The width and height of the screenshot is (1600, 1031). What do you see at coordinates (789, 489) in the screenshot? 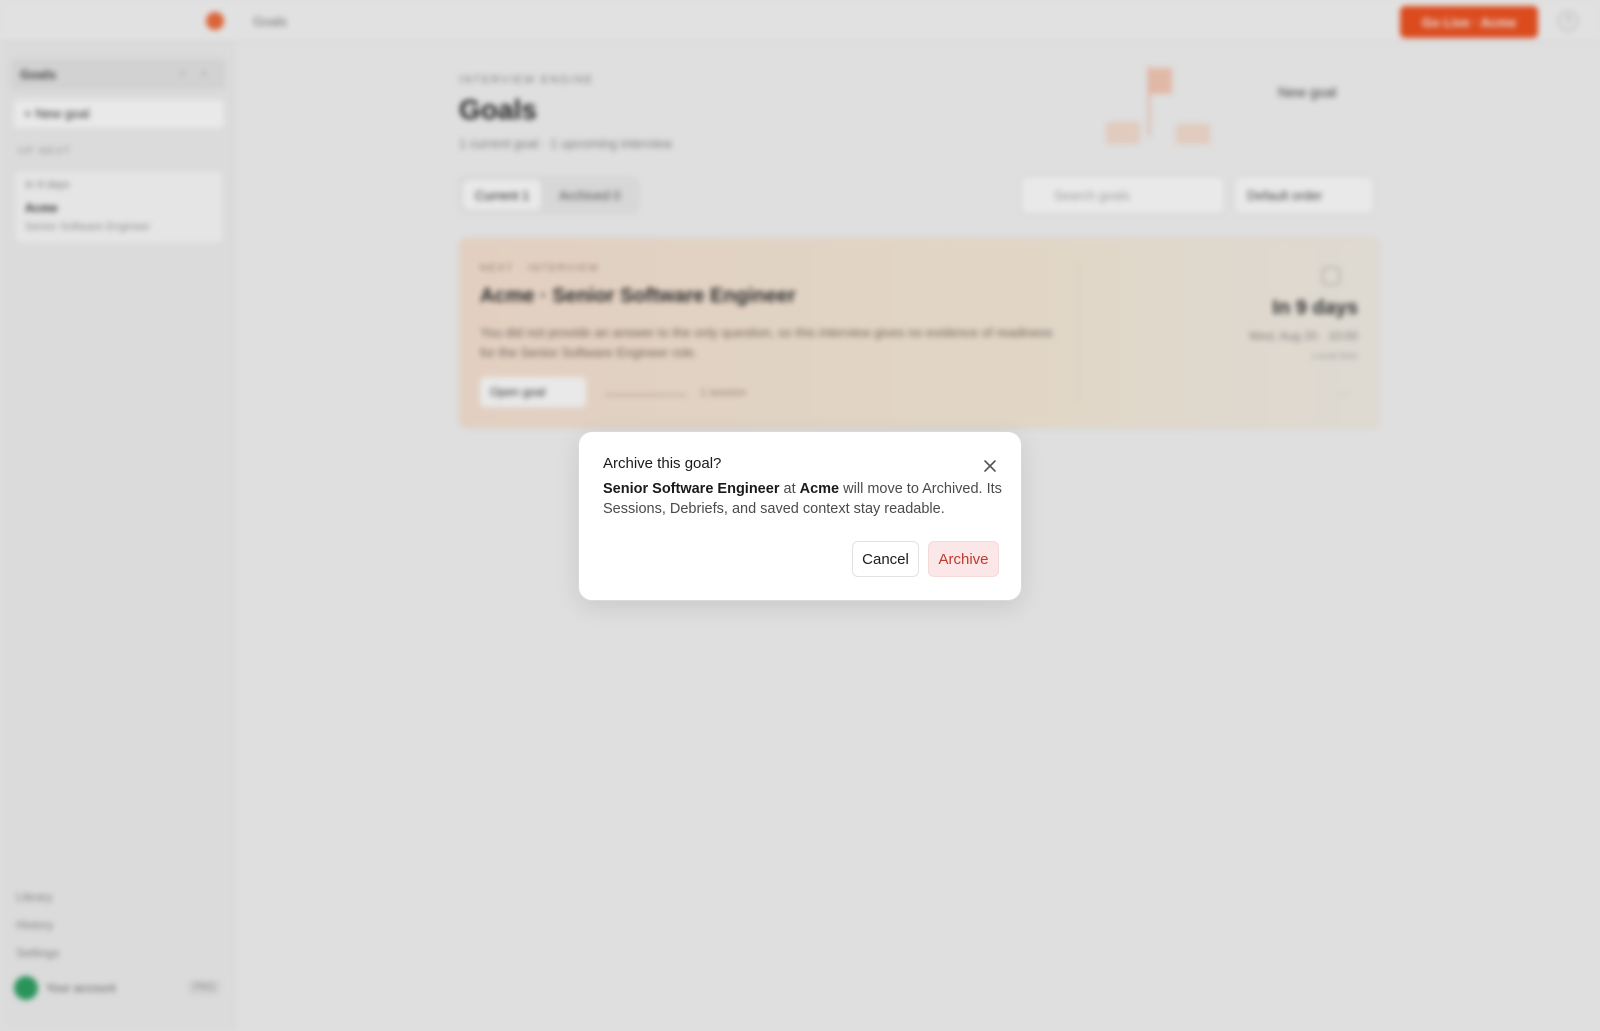
I see `dialog-at: at` at bounding box center [789, 489].